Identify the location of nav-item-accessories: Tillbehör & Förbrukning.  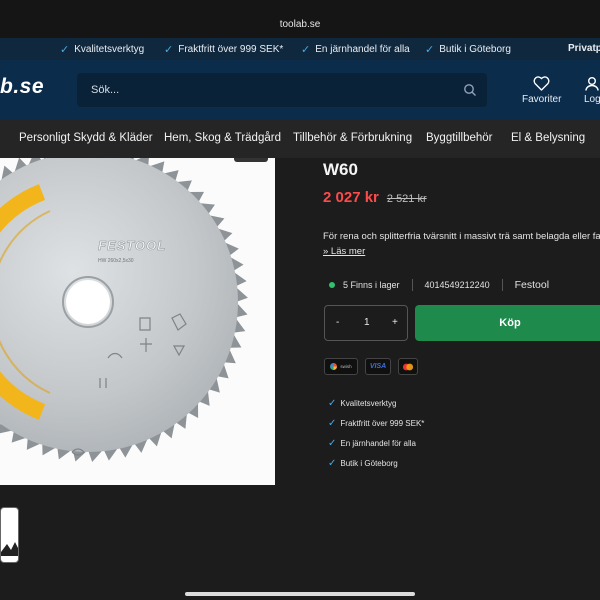
(352, 138).